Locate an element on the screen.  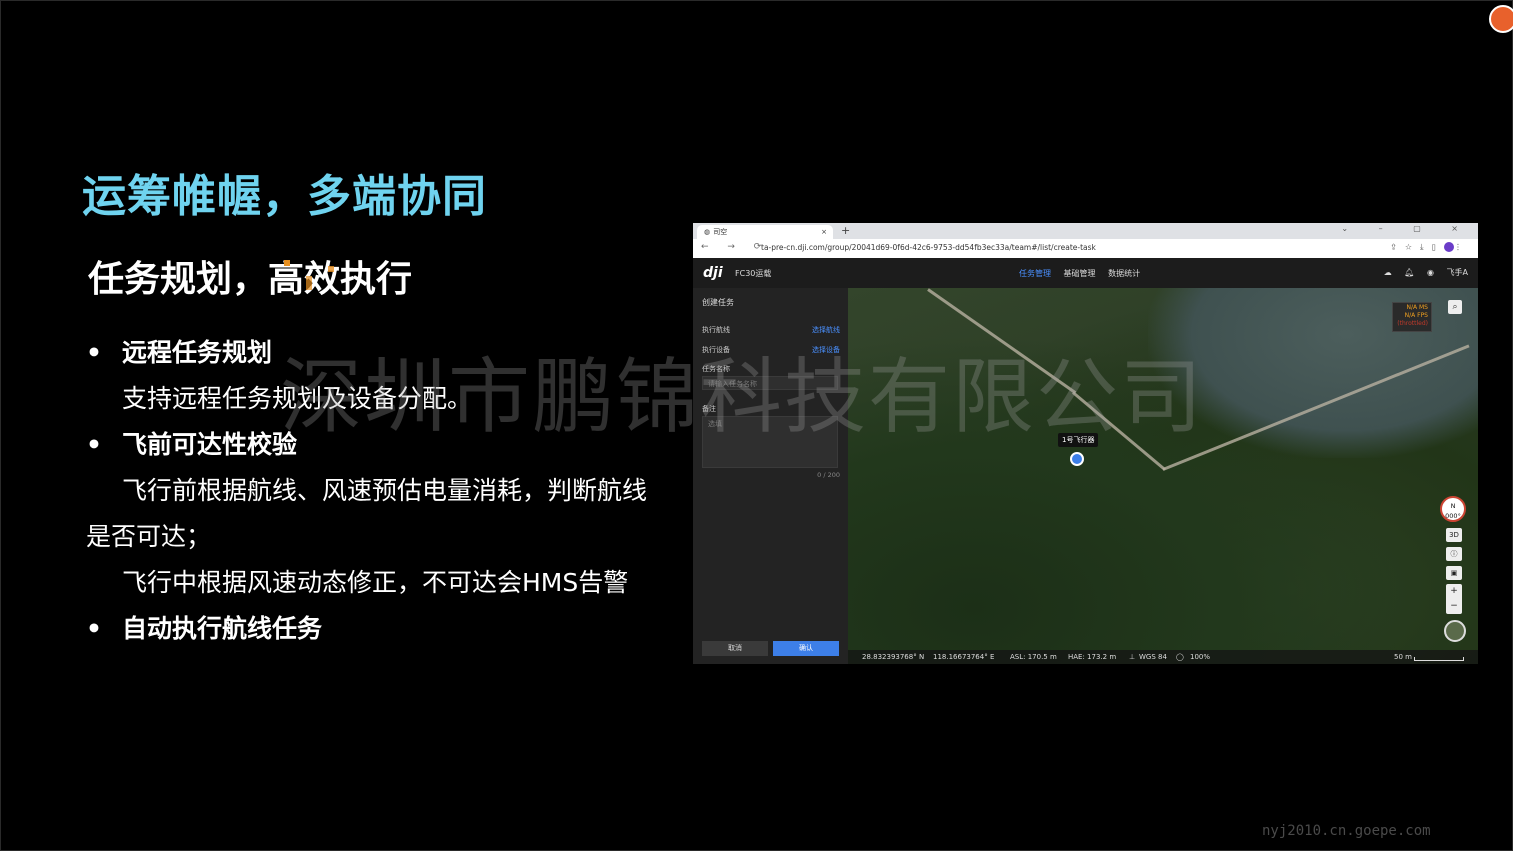
address-bar-icons: ⇪☆⤓▯ ⋮ is located at coordinates (1430, 247).